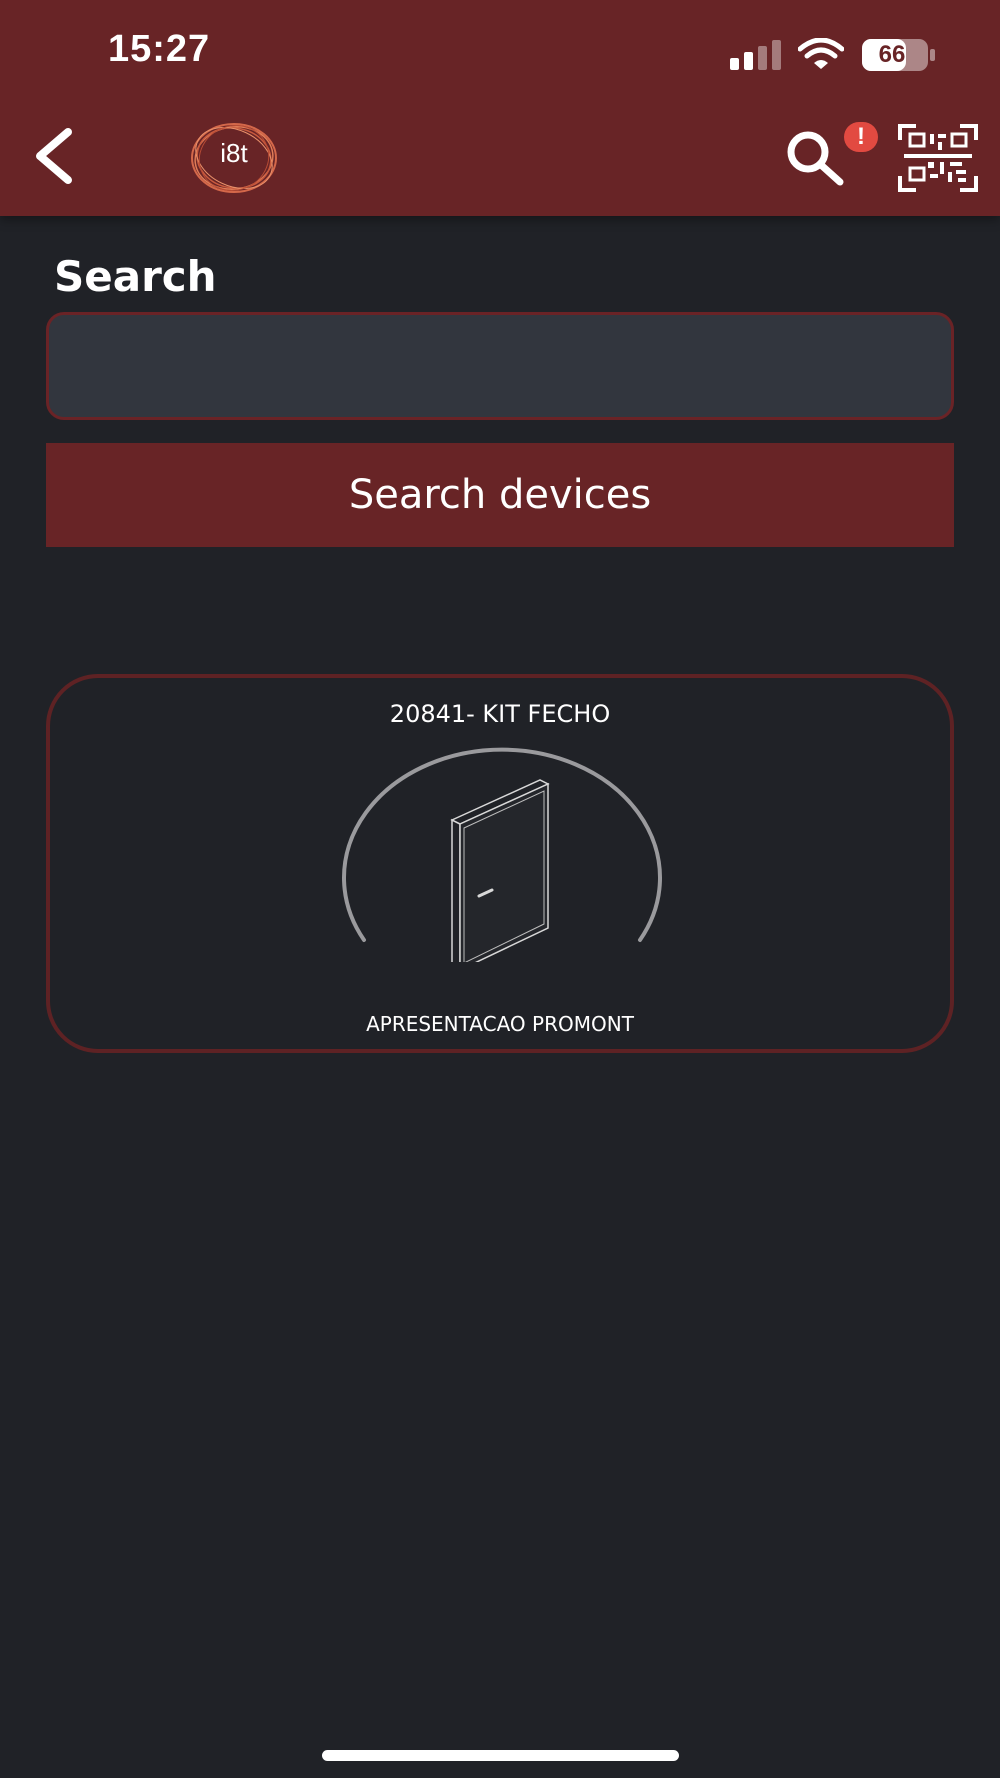 This screenshot has height=1778, width=1000. What do you see at coordinates (54, 156) in the screenshot?
I see `back-arrow-icon` at bounding box center [54, 156].